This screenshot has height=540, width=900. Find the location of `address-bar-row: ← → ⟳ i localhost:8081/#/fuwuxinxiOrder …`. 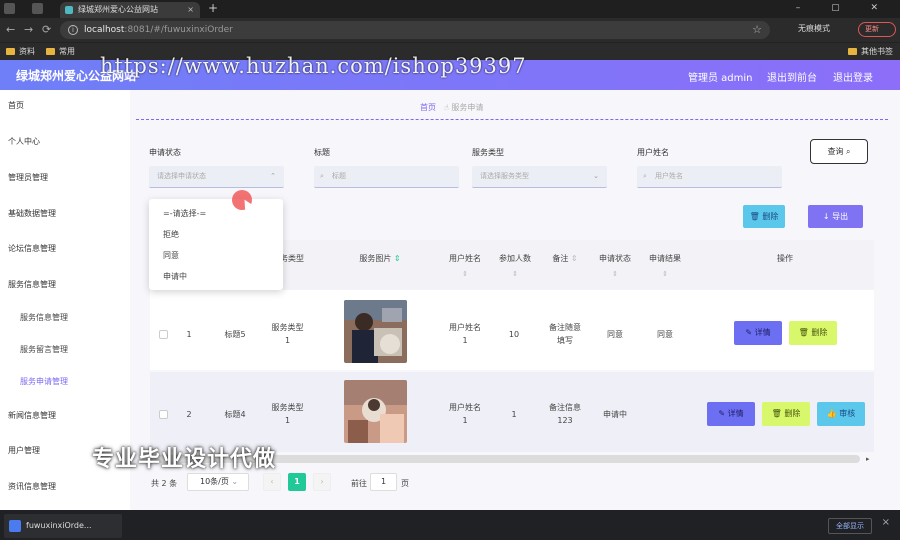

address-bar-row: ← → ⟳ i localhost:8081/#/fuwuxinxiOrder … is located at coordinates (450, 30).